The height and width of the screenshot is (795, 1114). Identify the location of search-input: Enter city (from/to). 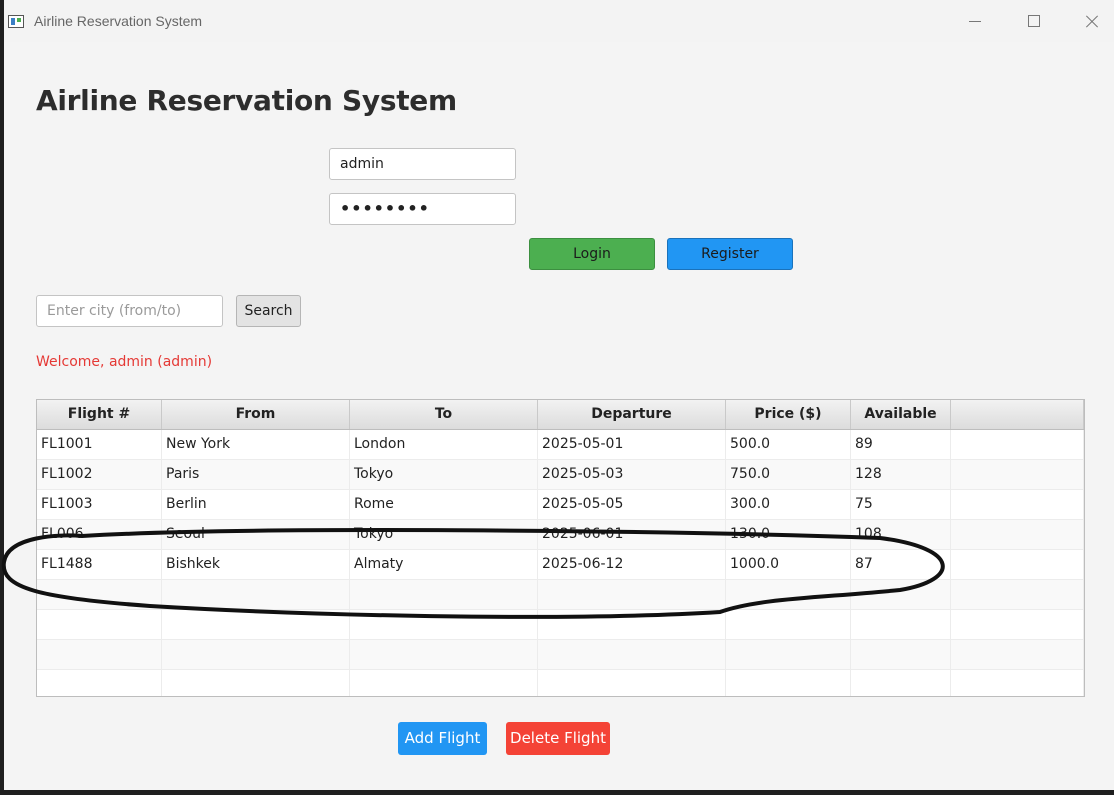
(129, 311).